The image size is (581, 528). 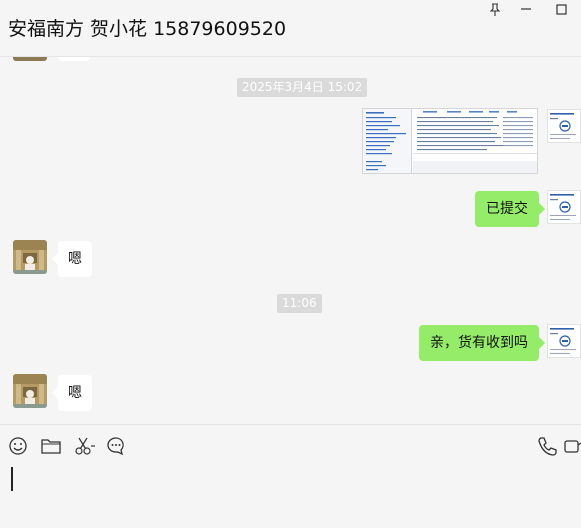 I want to click on chat-bubble-icon, so click(x=116, y=446).